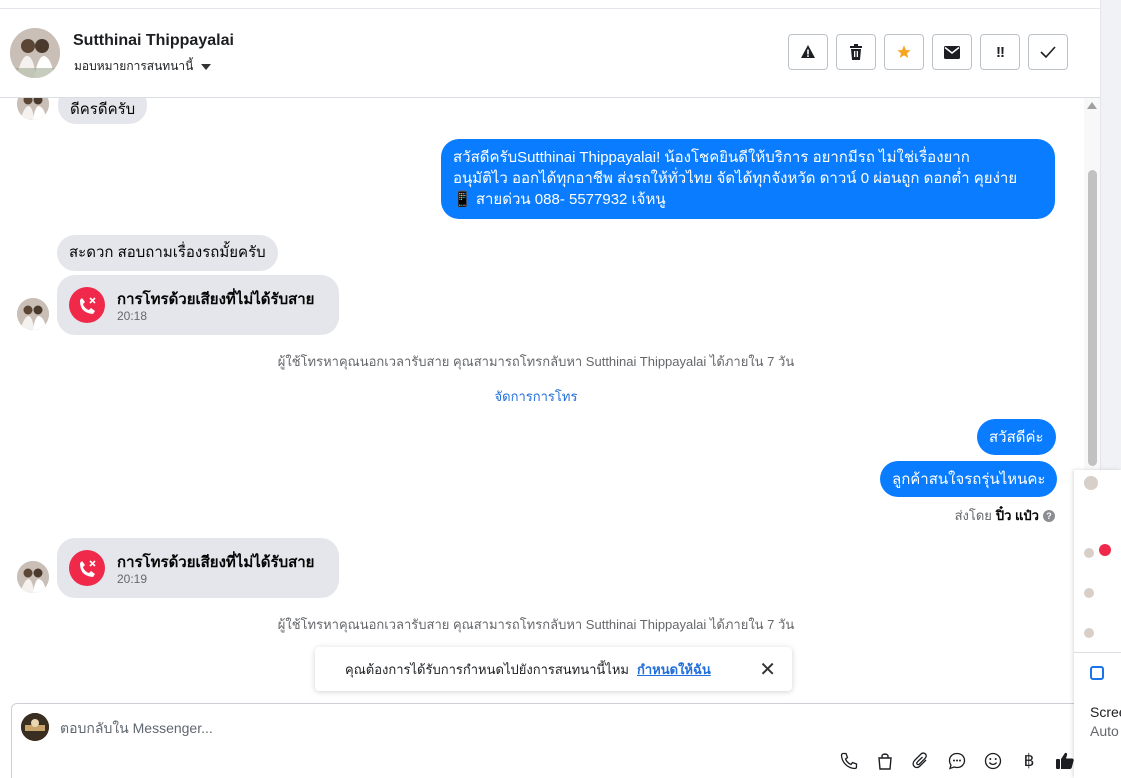  Describe the element at coordinates (559, 199) in the screenshot. I see `message-line: 📱 สายด่วน 088- 5577932 เจ้หนู` at that location.